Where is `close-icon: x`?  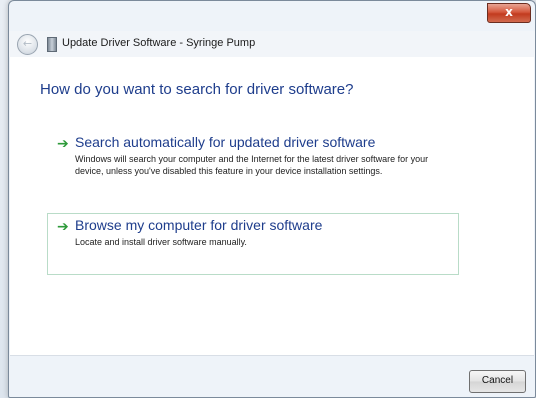
close-icon: x is located at coordinates (509, 12).